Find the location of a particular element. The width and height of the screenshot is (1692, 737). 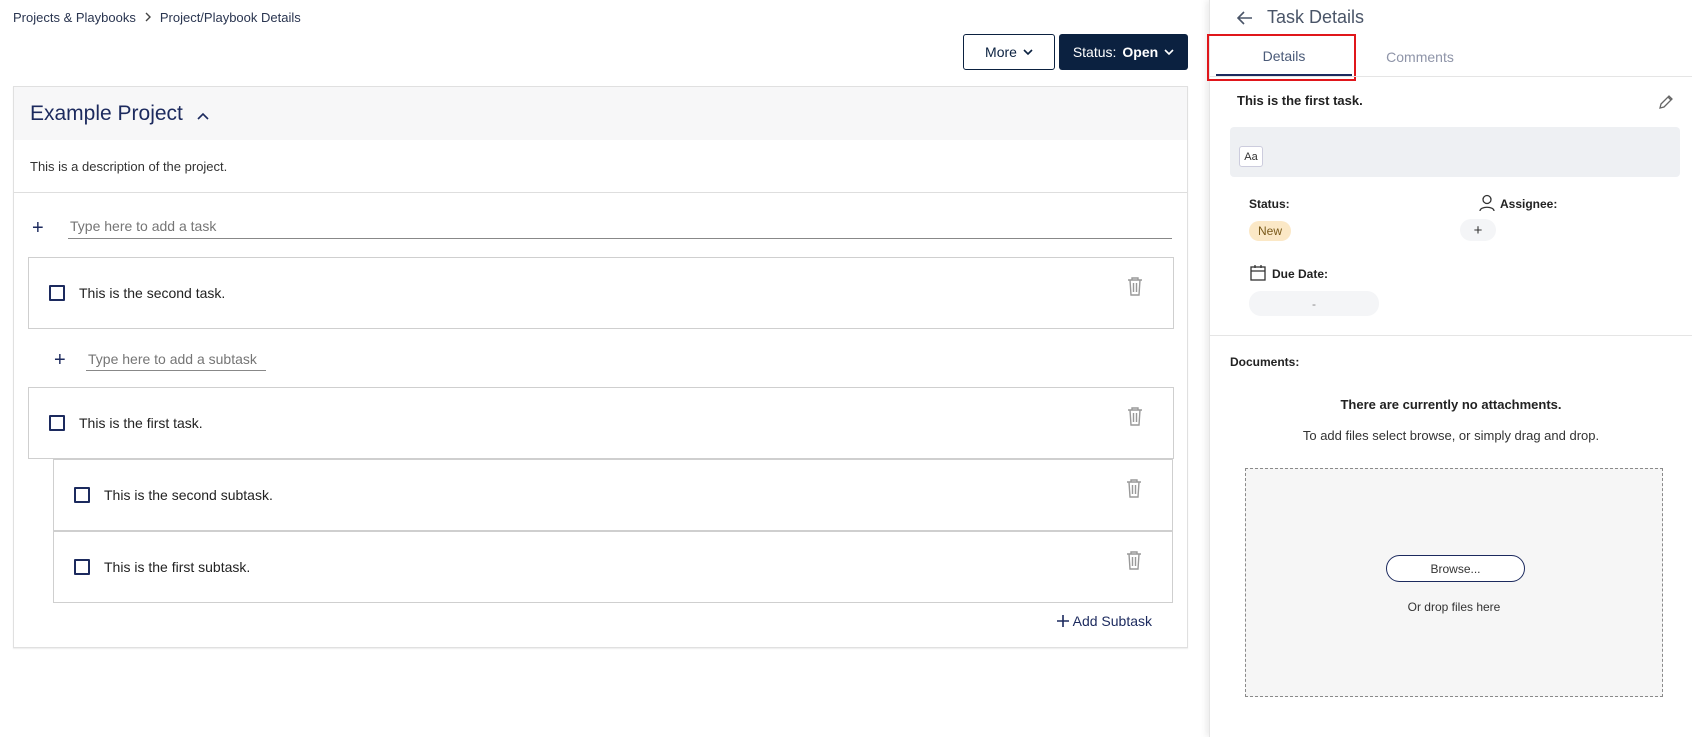

add-subtask-button: Add Subtask is located at coordinates (1104, 621).